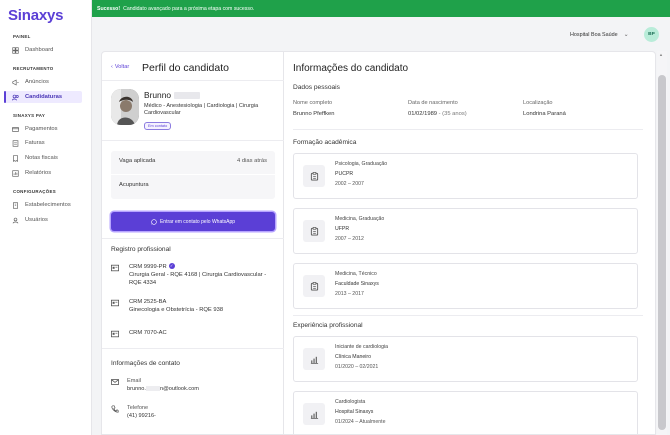 Image resolution: width=670 pixels, height=435 pixels. What do you see at coordinates (342, 229) in the screenshot?
I see `school-name: UFPR` at bounding box center [342, 229].